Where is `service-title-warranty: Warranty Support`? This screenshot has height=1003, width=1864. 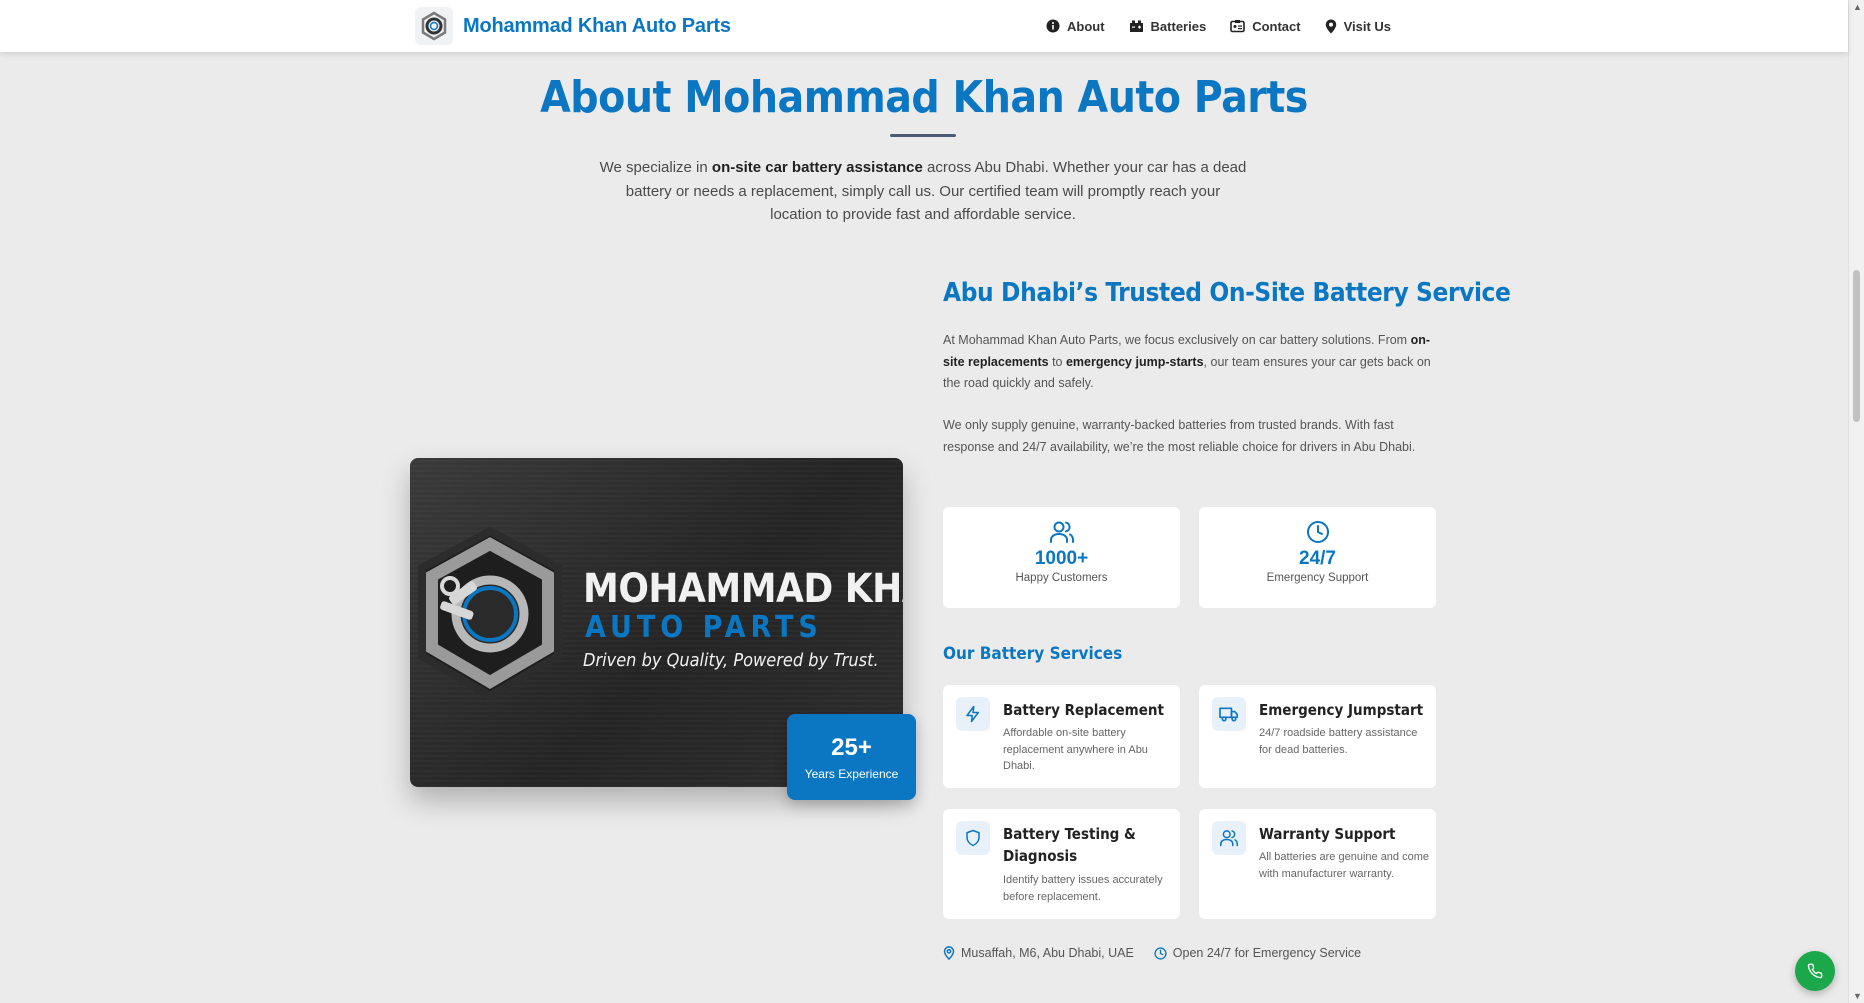
service-title-warranty: Warranty Support is located at coordinates (1327, 834).